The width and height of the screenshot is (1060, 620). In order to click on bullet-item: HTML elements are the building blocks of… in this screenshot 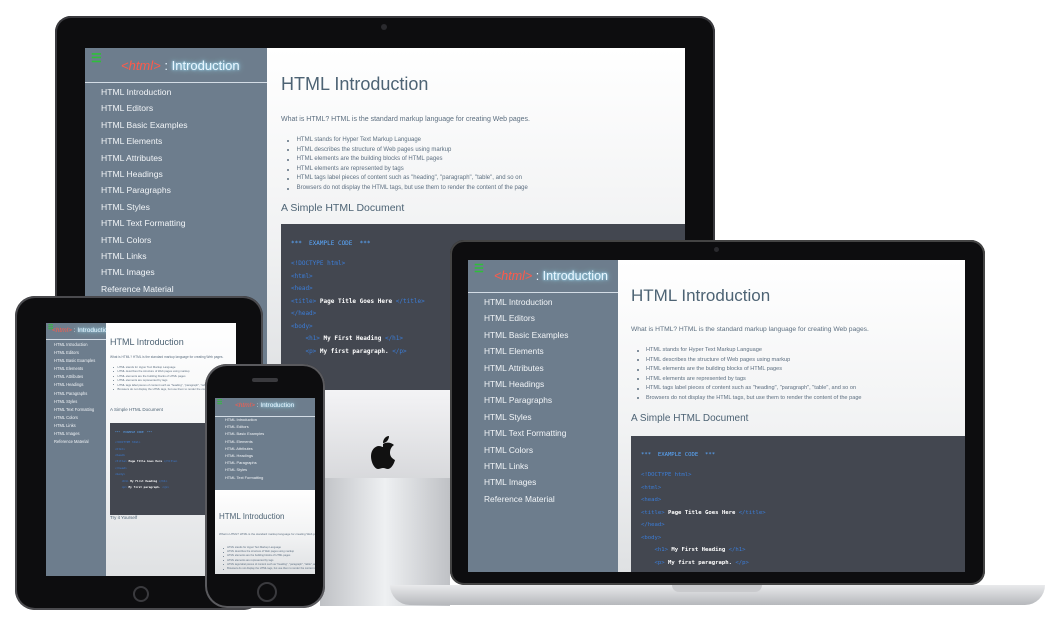, I will do `click(407, 160)`.